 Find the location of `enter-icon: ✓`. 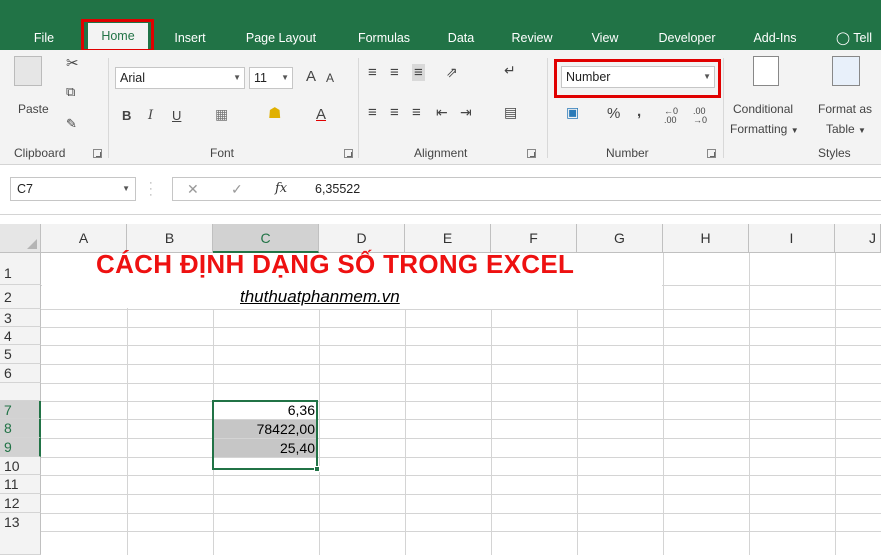

enter-icon: ✓ is located at coordinates (237, 189).